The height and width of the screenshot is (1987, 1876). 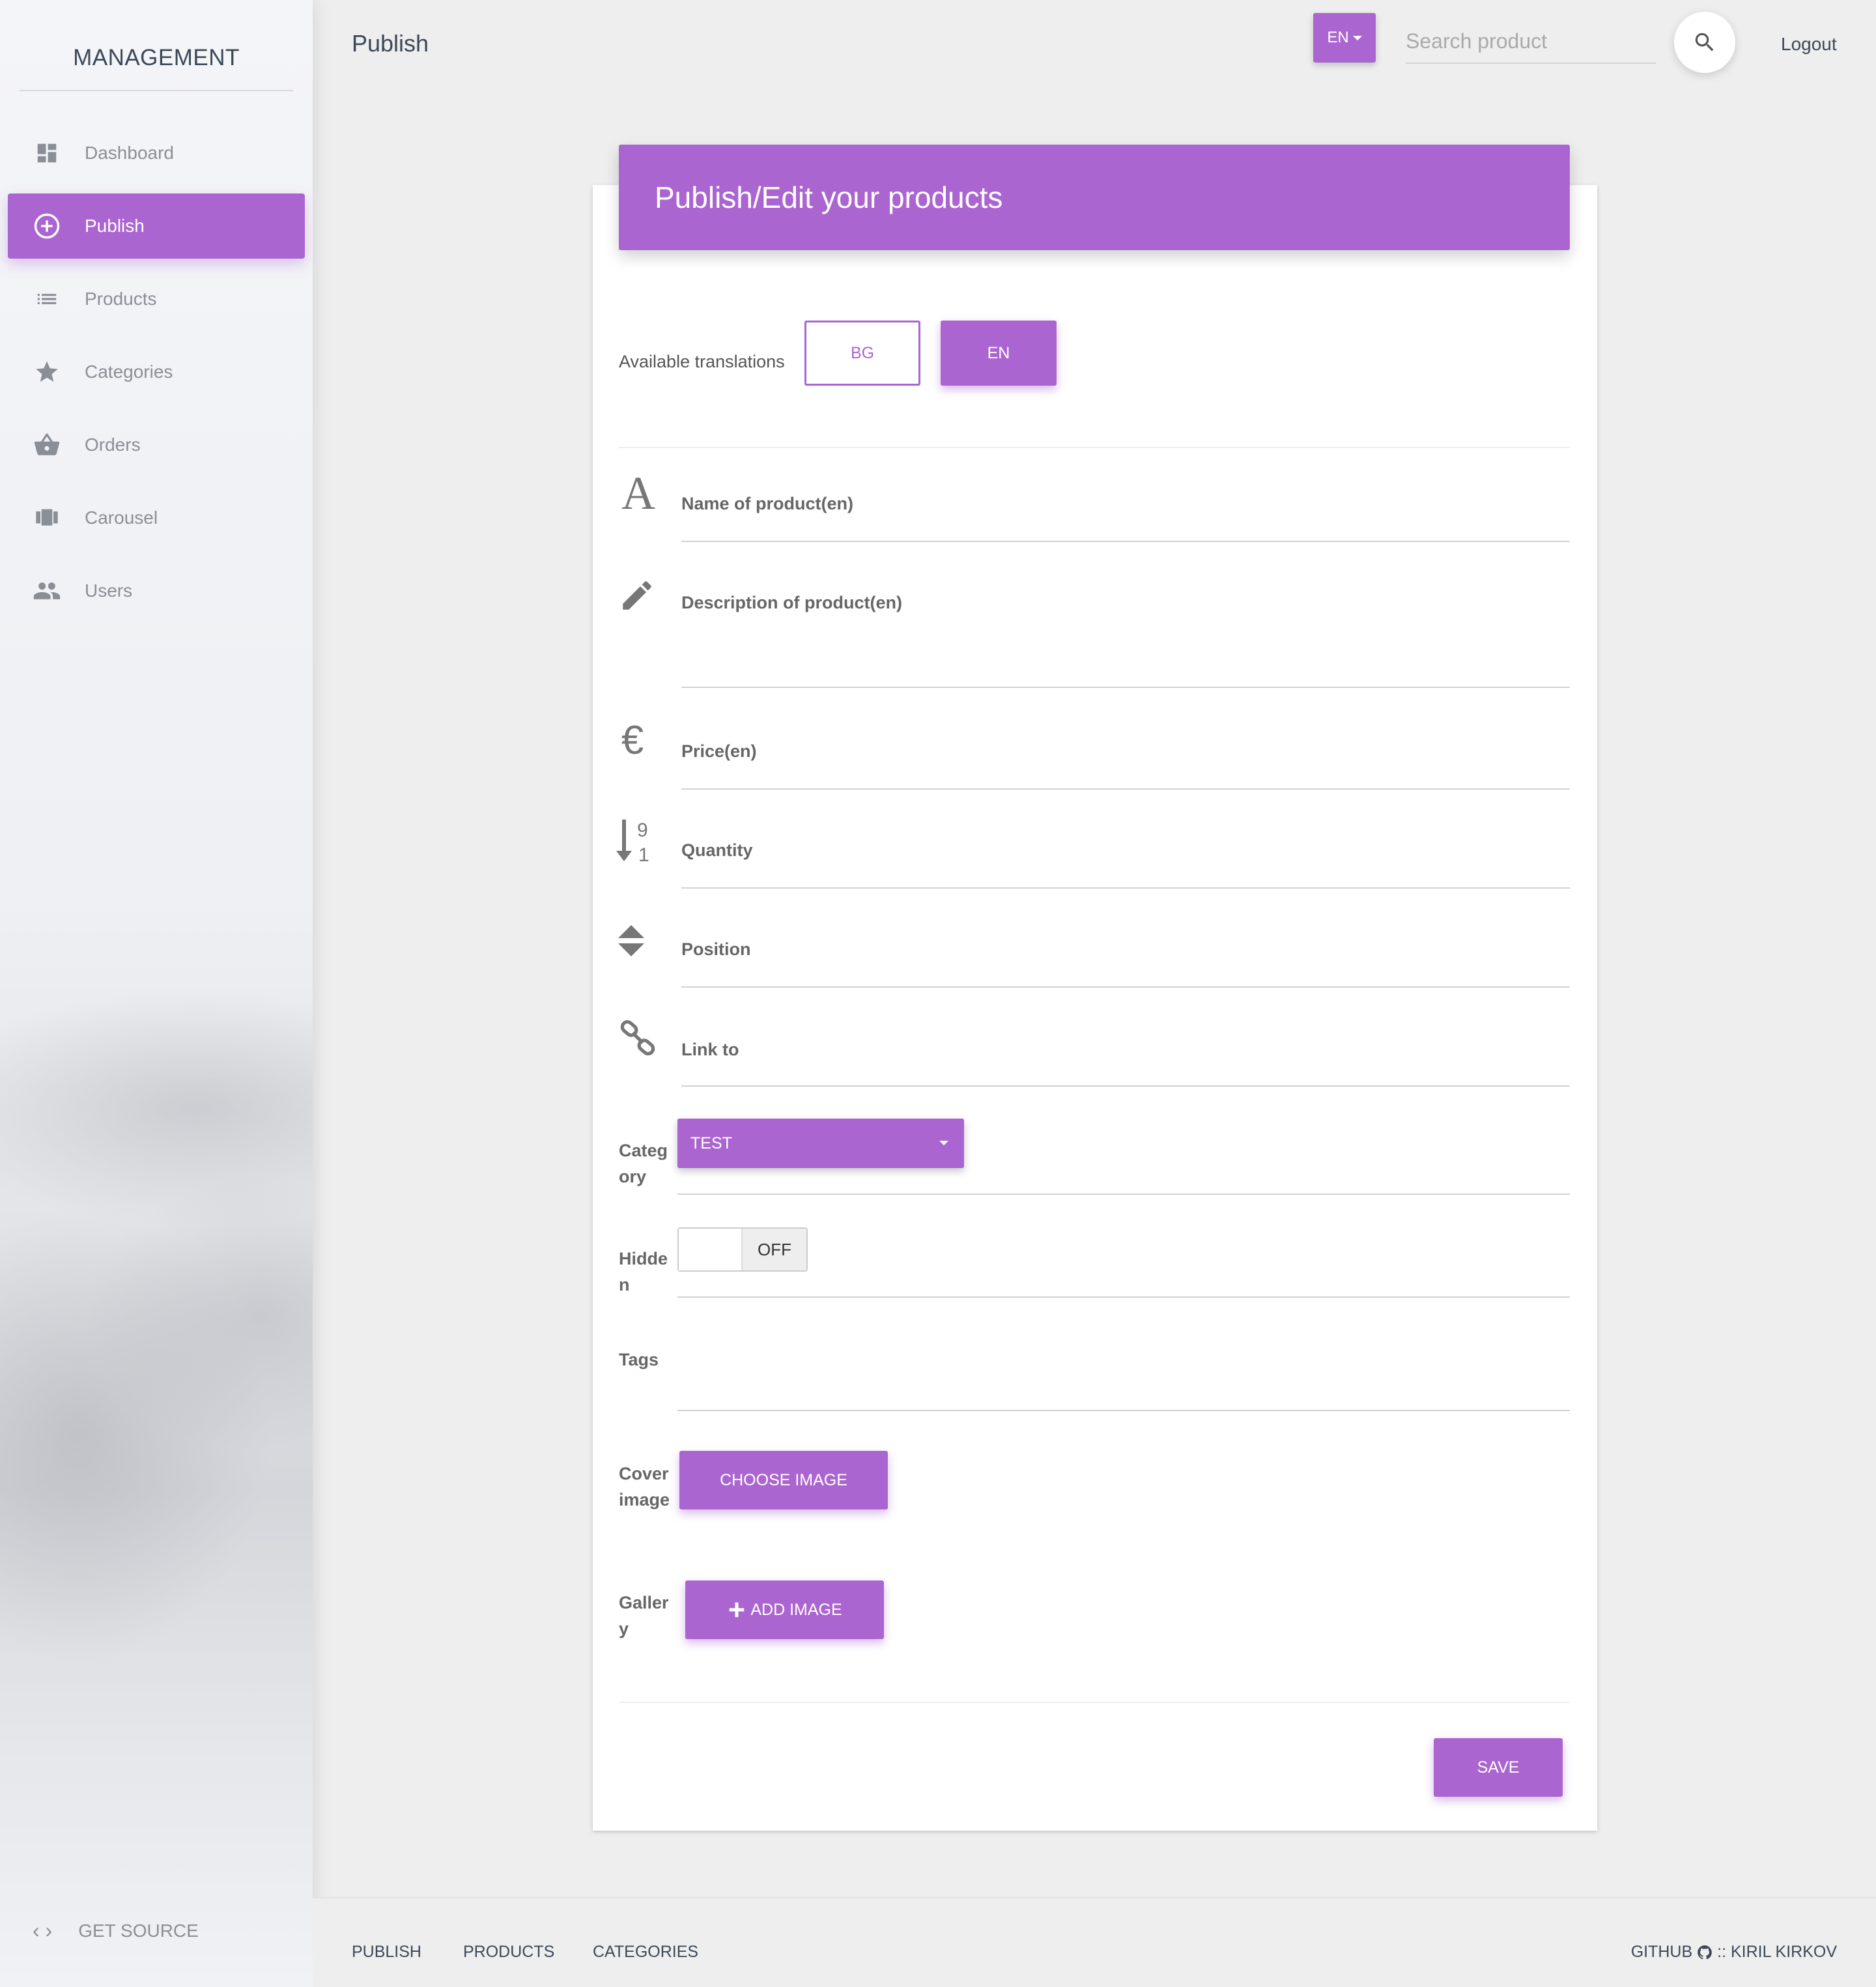 I want to click on translation-bg-button: BG, so click(x=862, y=353).